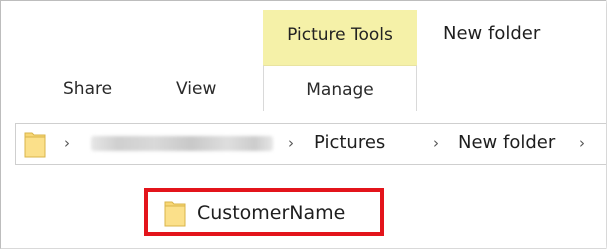 The height and width of the screenshot is (249, 607). I want to click on picture-tools-group: Picture Tools, so click(340, 37).